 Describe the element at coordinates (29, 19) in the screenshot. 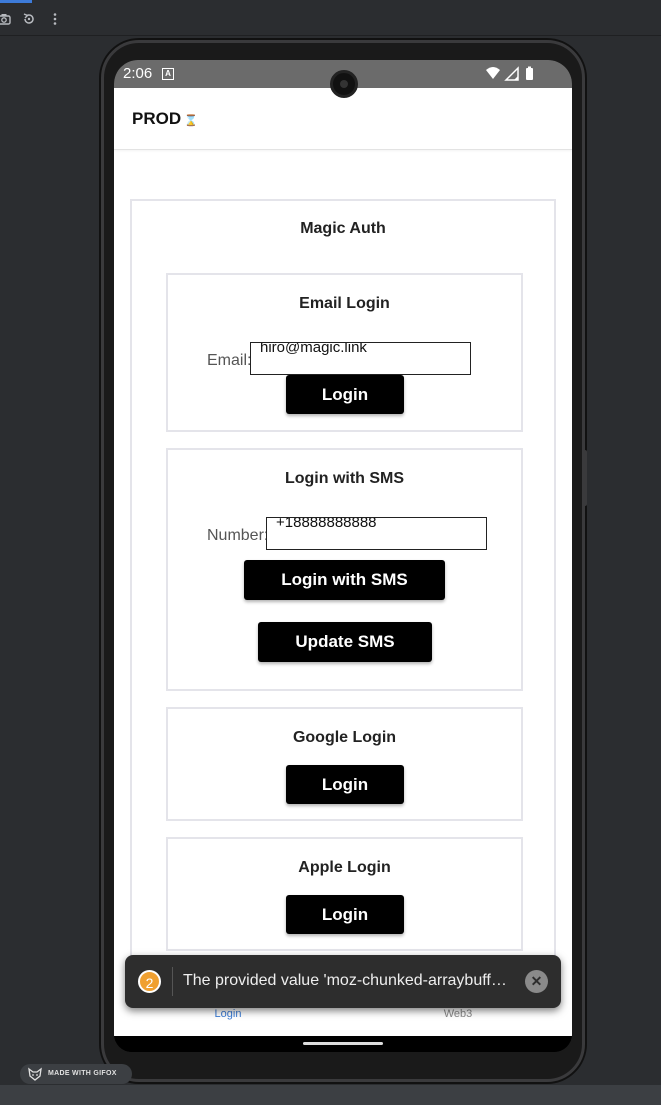

I see `rotate-icon` at that location.